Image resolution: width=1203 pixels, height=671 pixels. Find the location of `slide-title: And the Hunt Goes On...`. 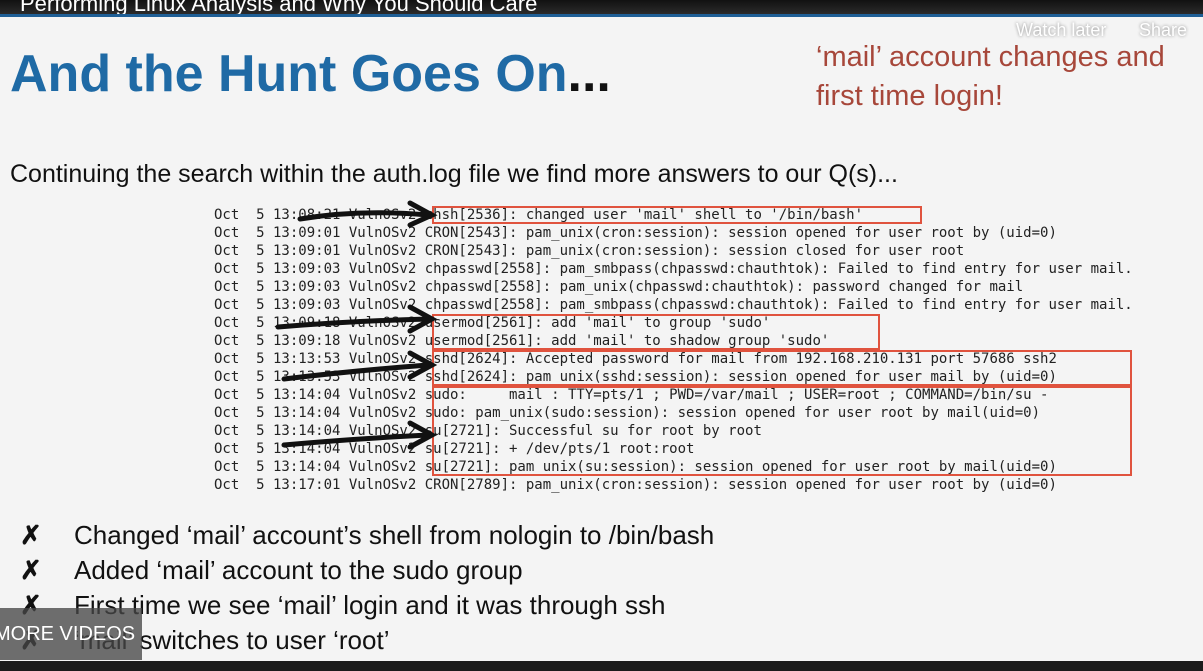

slide-title: And the Hunt Goes On... is located at coordinates (310, 74).